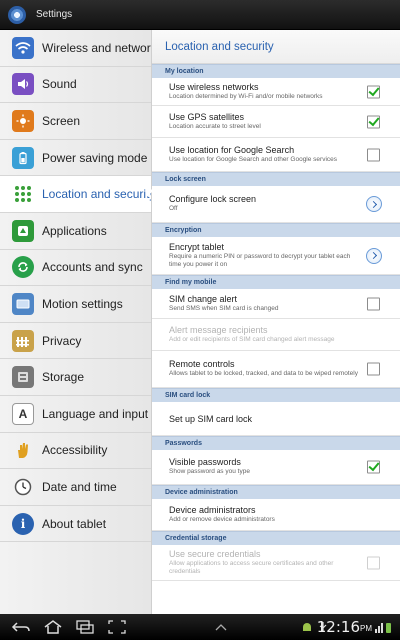  What do you see at coordinates (23, 340) in the screenshot?
I see `fence-icon` at bounding box center [23, 340].